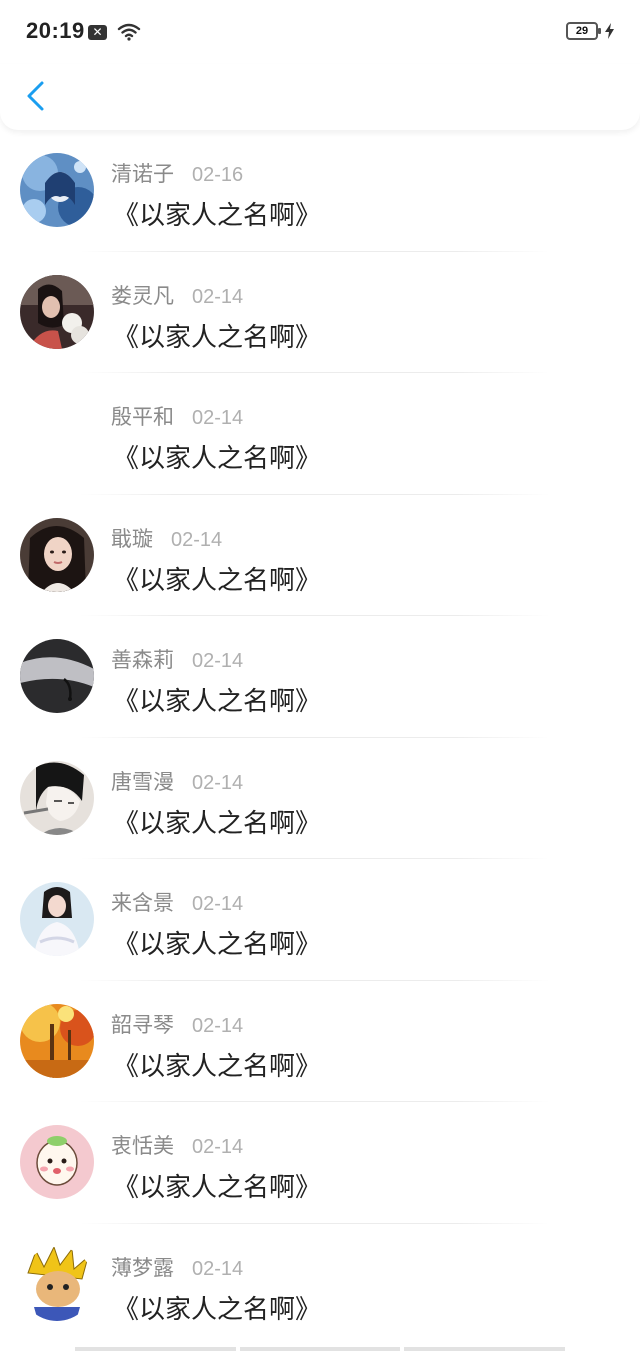  Describe the element at coordinates (177, 1024) in the screenshot. I see `comment-meta: 韶寻琴 02-14` at that location.